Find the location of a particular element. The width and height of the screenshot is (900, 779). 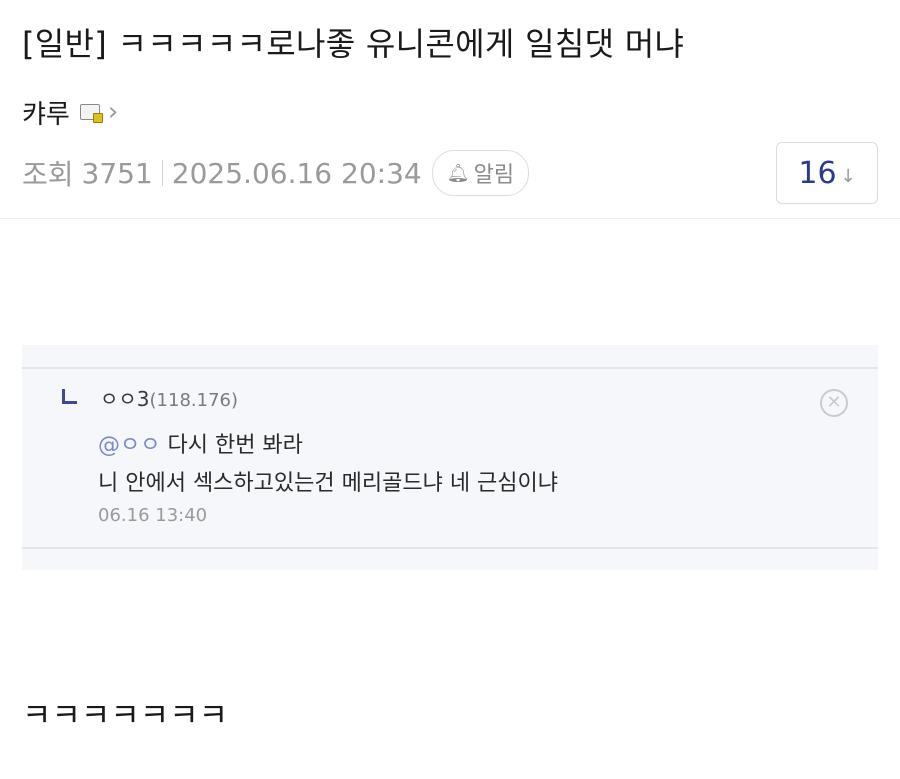

comment-count-button: 16 ↓ is located at coordinates (827, 173).